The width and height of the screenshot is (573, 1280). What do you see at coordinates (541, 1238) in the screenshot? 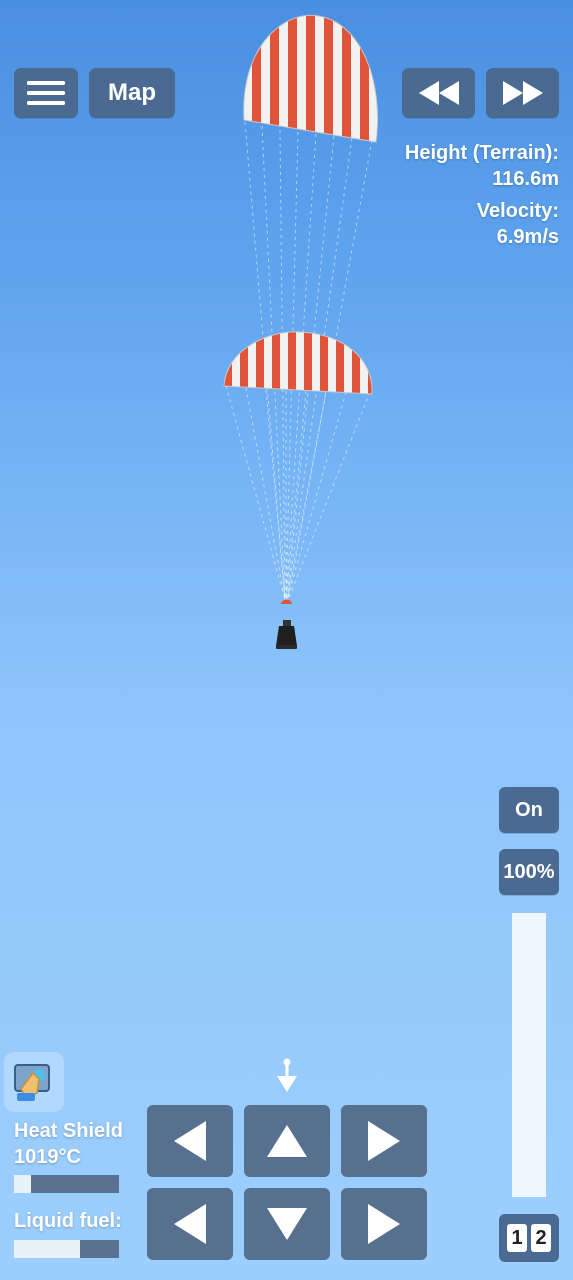
I see `stage-2: 2` at bounding box center [541, 1238].